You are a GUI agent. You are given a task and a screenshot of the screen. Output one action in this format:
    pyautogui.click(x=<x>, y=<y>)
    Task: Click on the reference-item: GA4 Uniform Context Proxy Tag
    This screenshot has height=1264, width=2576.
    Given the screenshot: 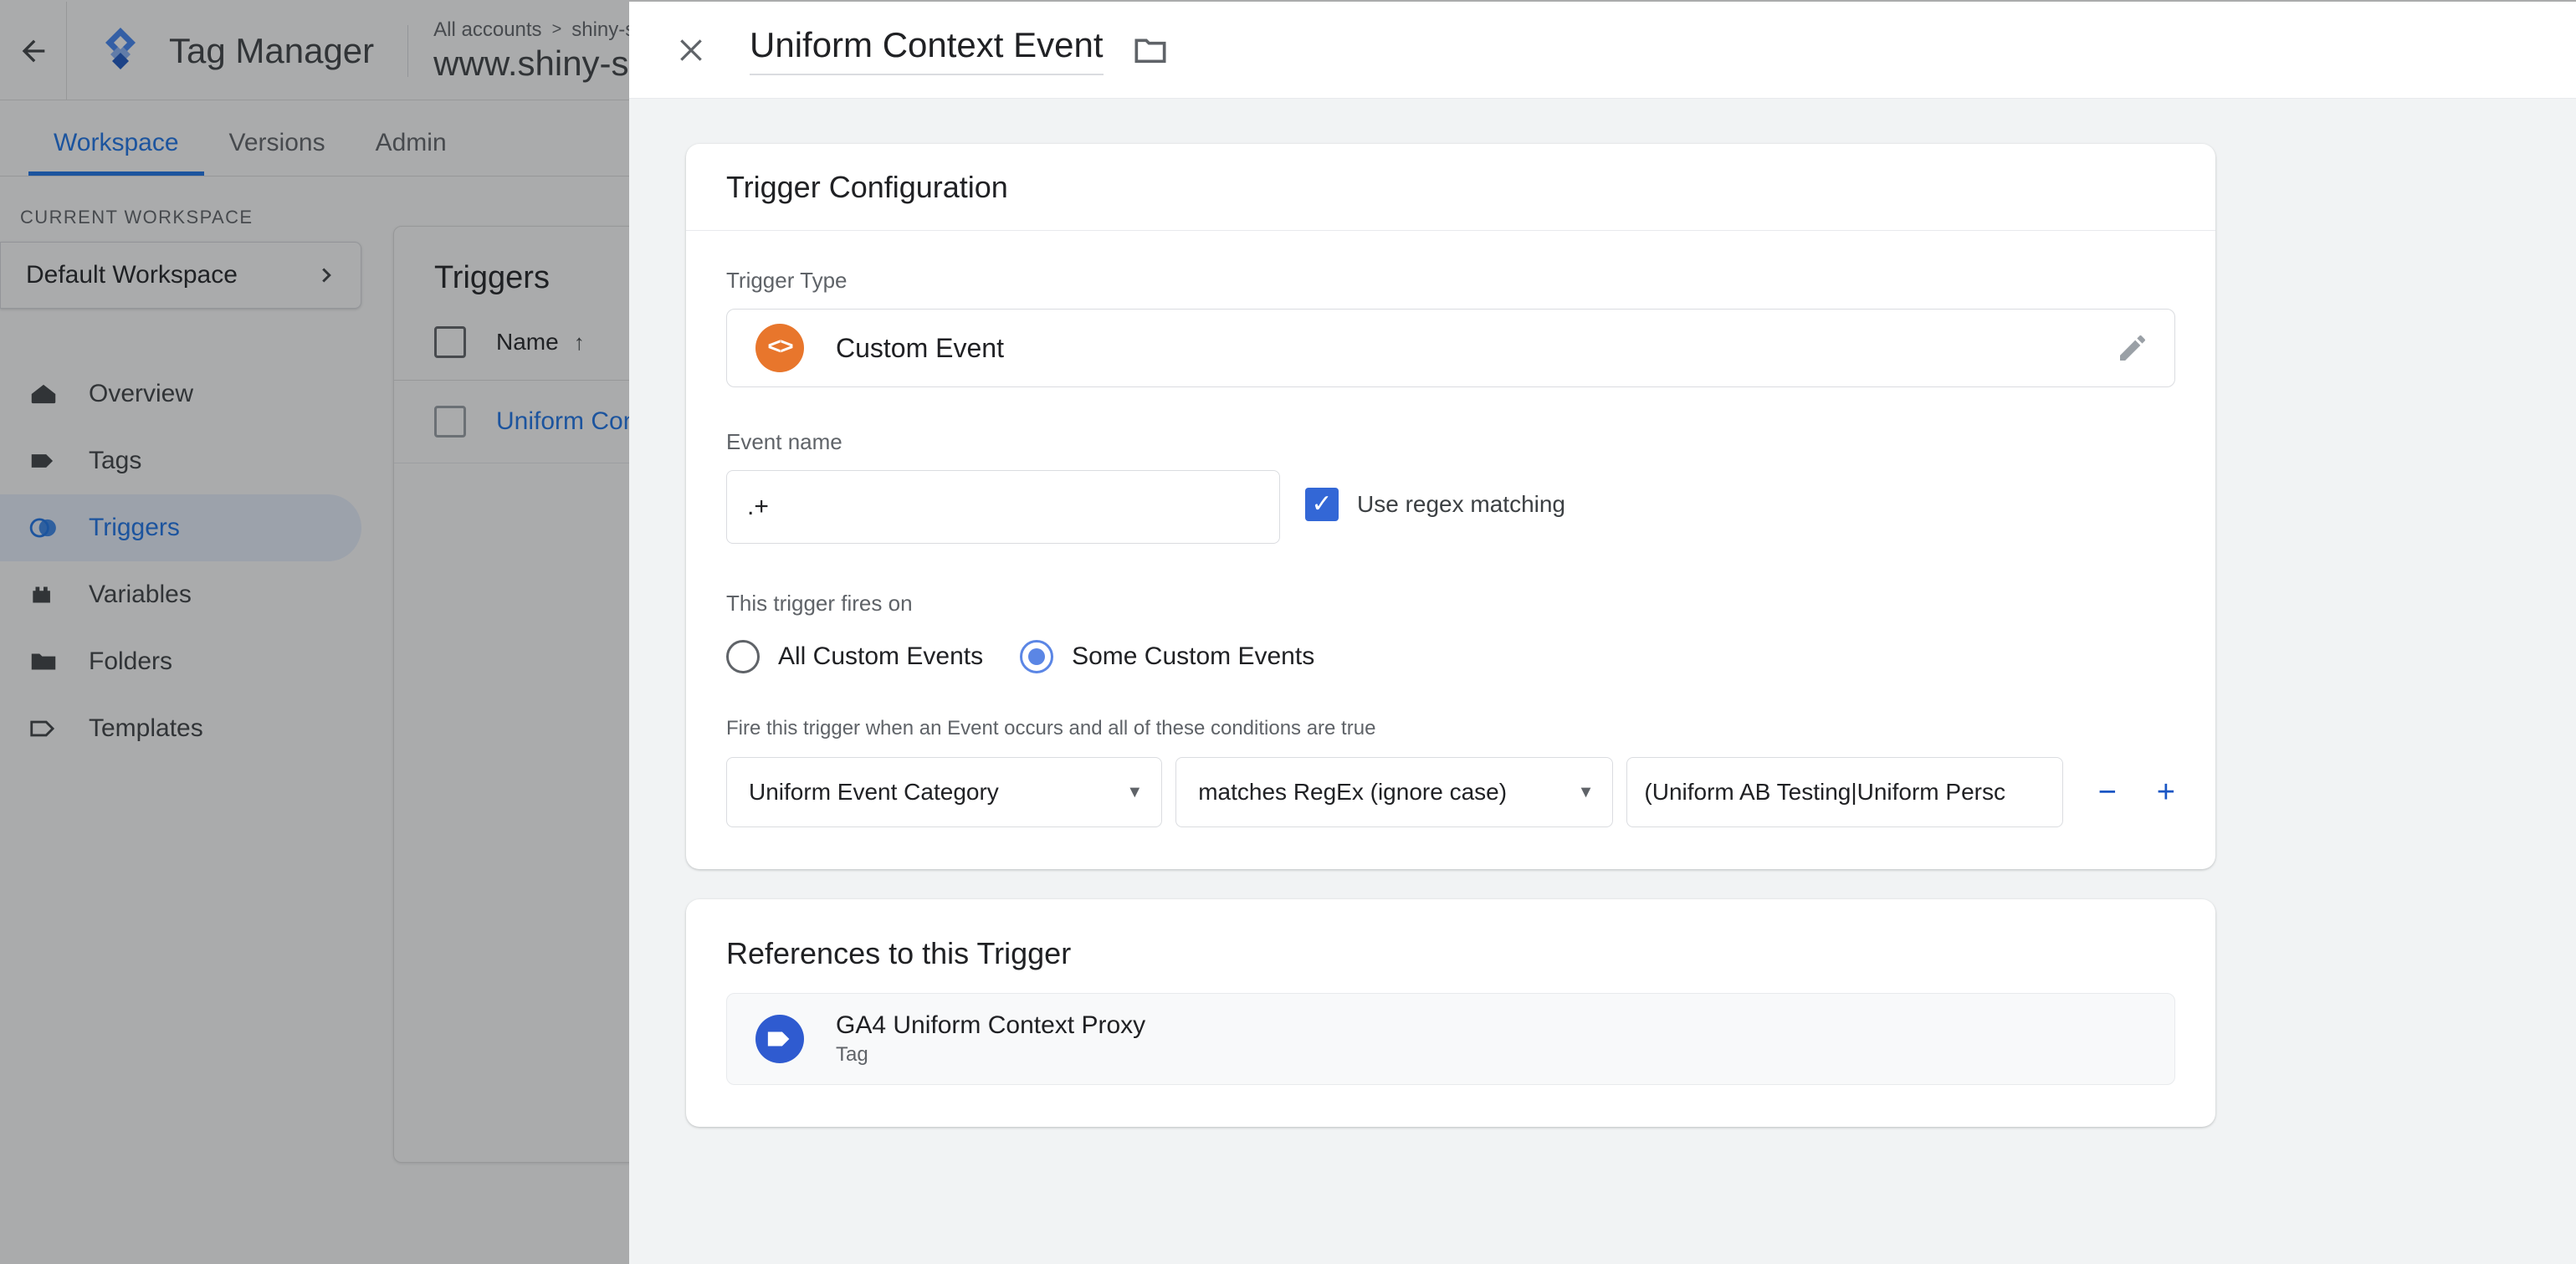 What is the action you would take?
    pyautogui.click(x=1451, y=1039)
    